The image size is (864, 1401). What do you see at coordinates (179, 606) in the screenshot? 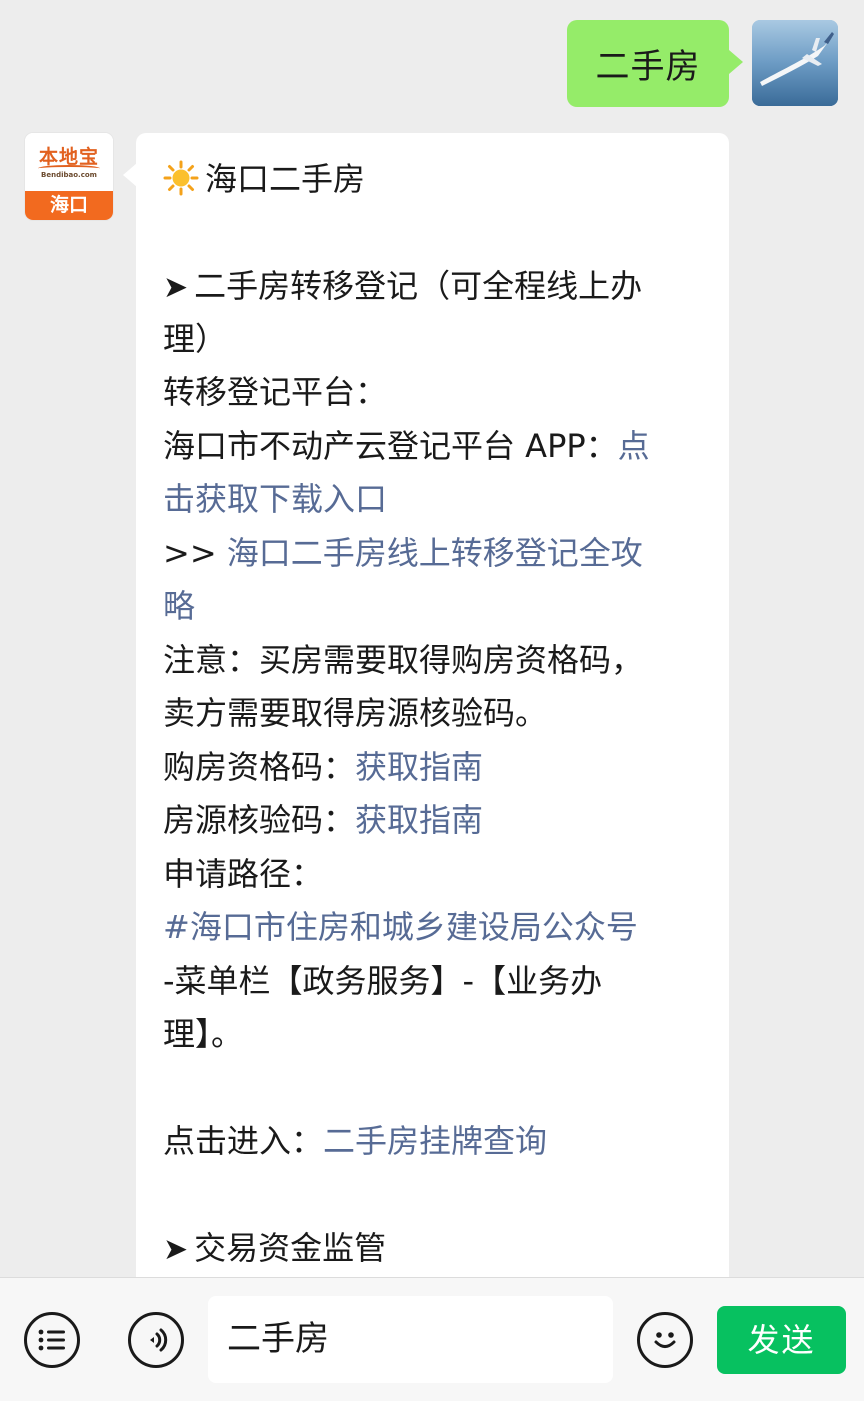
I see `guide-link-cont: 略` at bounding box center [179, 606].